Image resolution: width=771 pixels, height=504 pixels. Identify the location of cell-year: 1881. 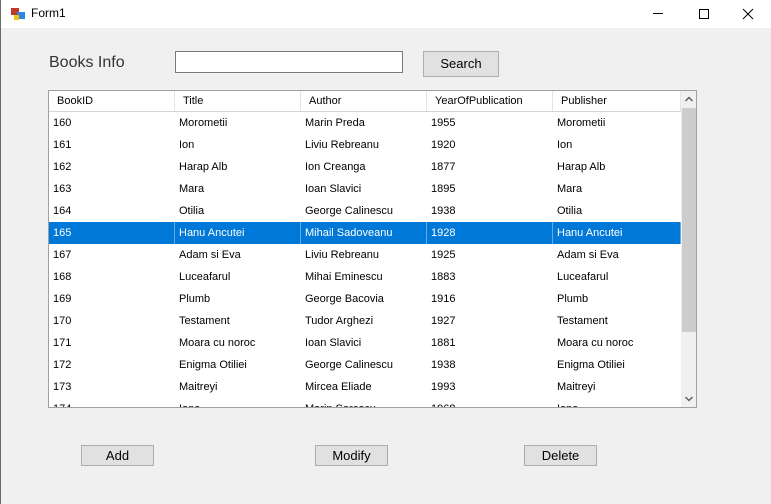
(490, 343).